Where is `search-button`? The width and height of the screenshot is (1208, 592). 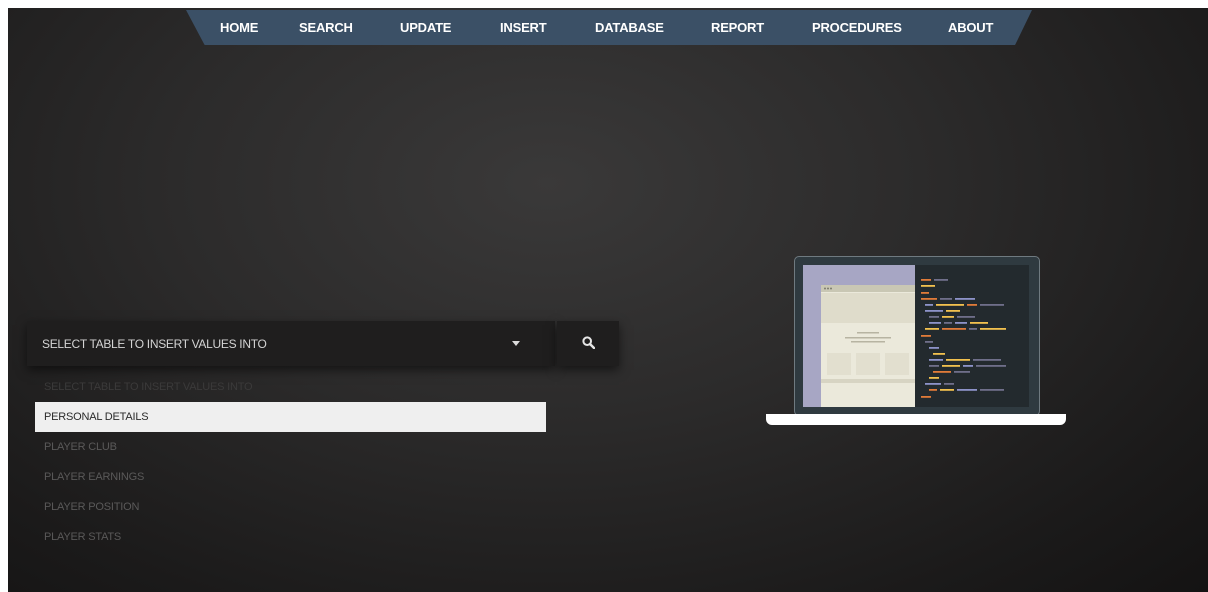
search-button is located at coordinates (588, 343).